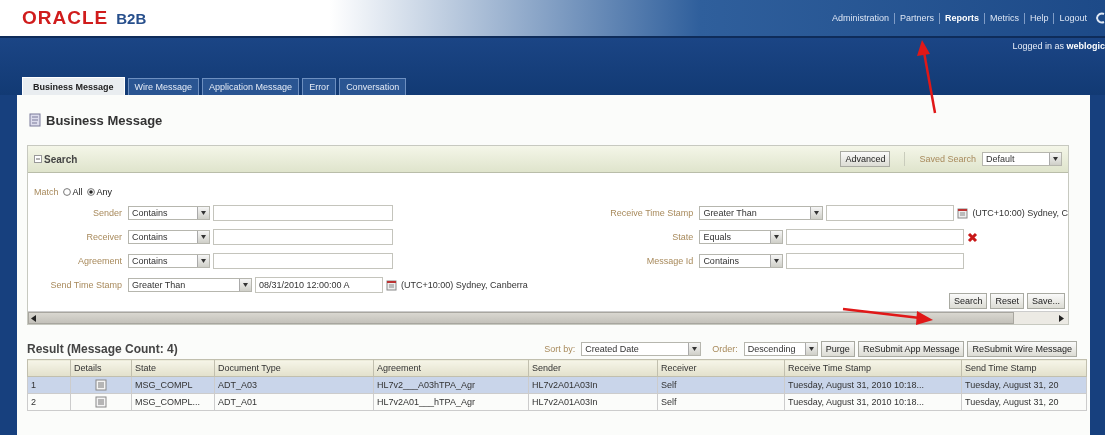 The image size is (1105, 435). What do you see at coordinates (1024, 402) in the screenshot?
I see `table-cell: Tuesday, August 31, 20` at bounding box center [1024, 402].